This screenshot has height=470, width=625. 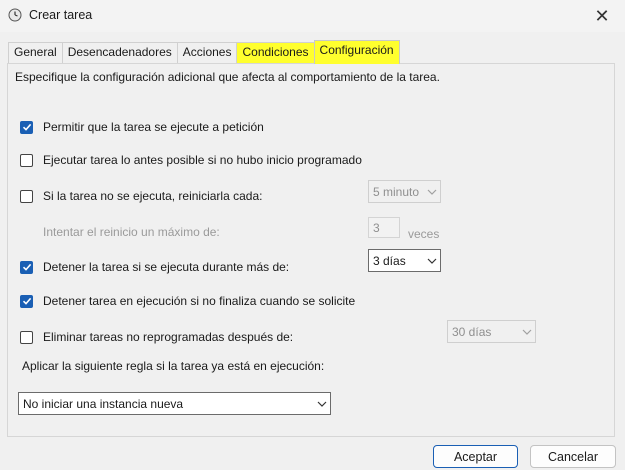 What do you see at coordinates (356, 52) in the screenshot?
I see `tab-settings: Configuración` at bounding box center [356, 52].